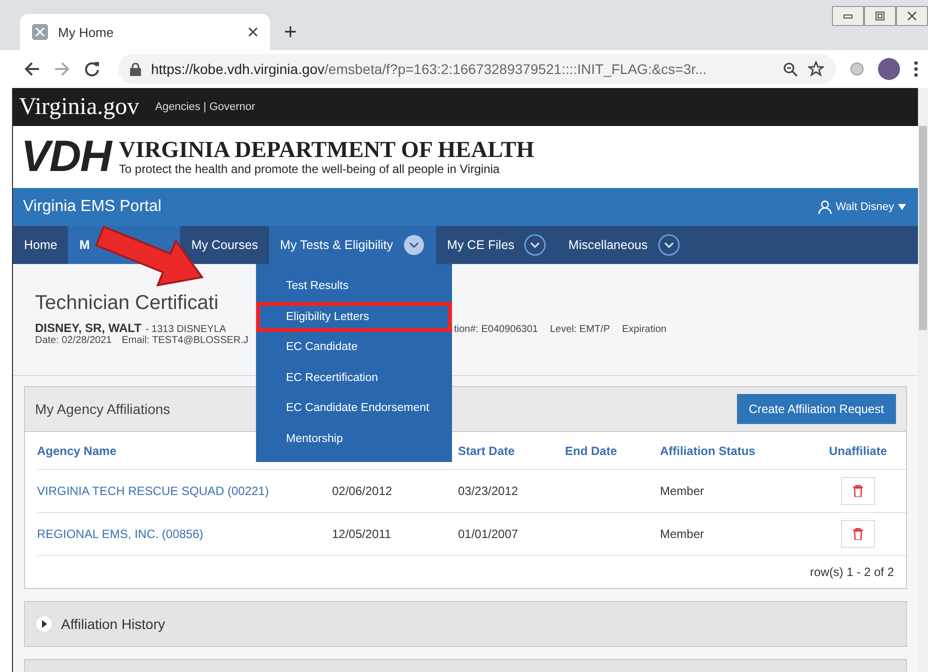 Image resolution: width=928 pixels, height=672 pixels. What do you see at coordinates (135, 69) in the screenshot?
I see `lock-icon` at bounding box center [135, 69].